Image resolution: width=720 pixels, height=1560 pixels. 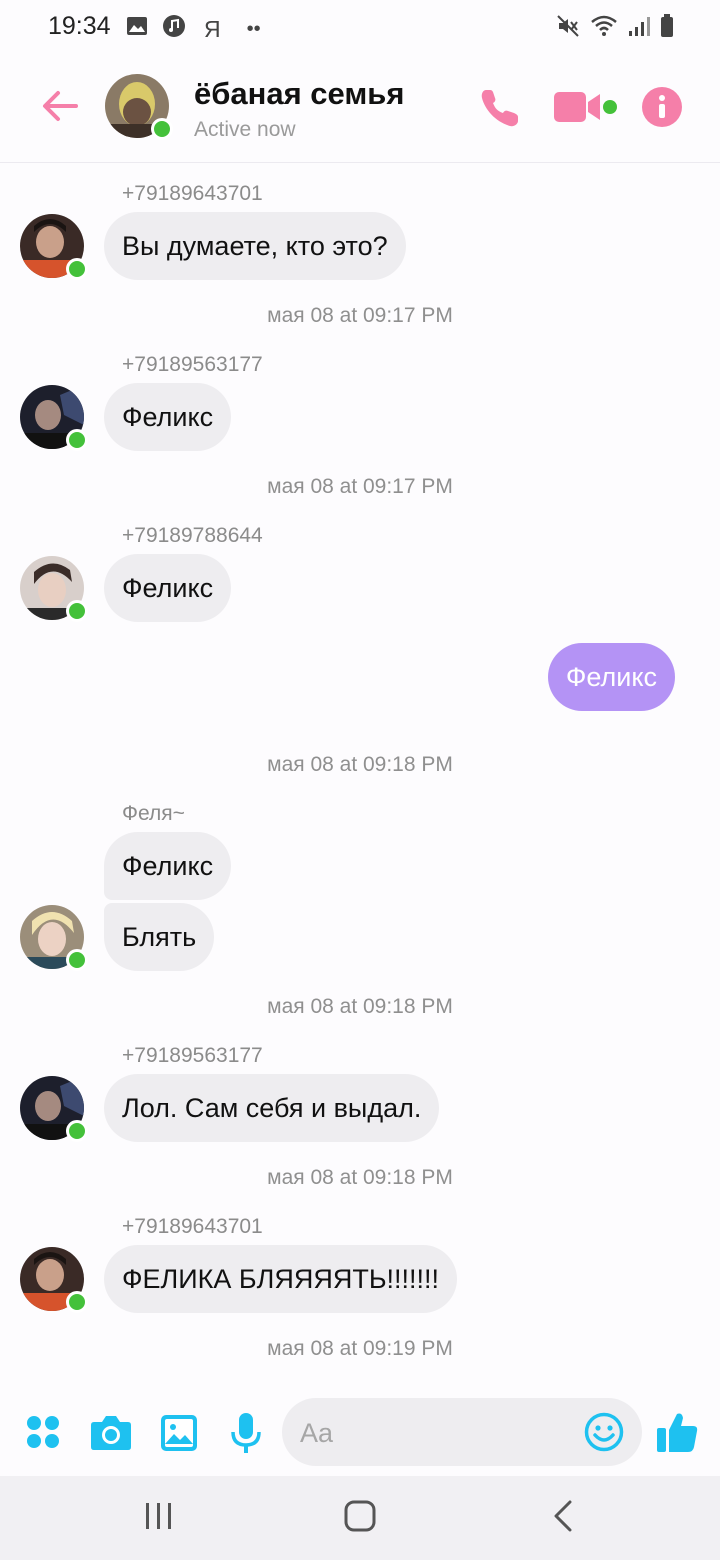 I want to click on message-input: Aa, so click(x=462, y=1432).